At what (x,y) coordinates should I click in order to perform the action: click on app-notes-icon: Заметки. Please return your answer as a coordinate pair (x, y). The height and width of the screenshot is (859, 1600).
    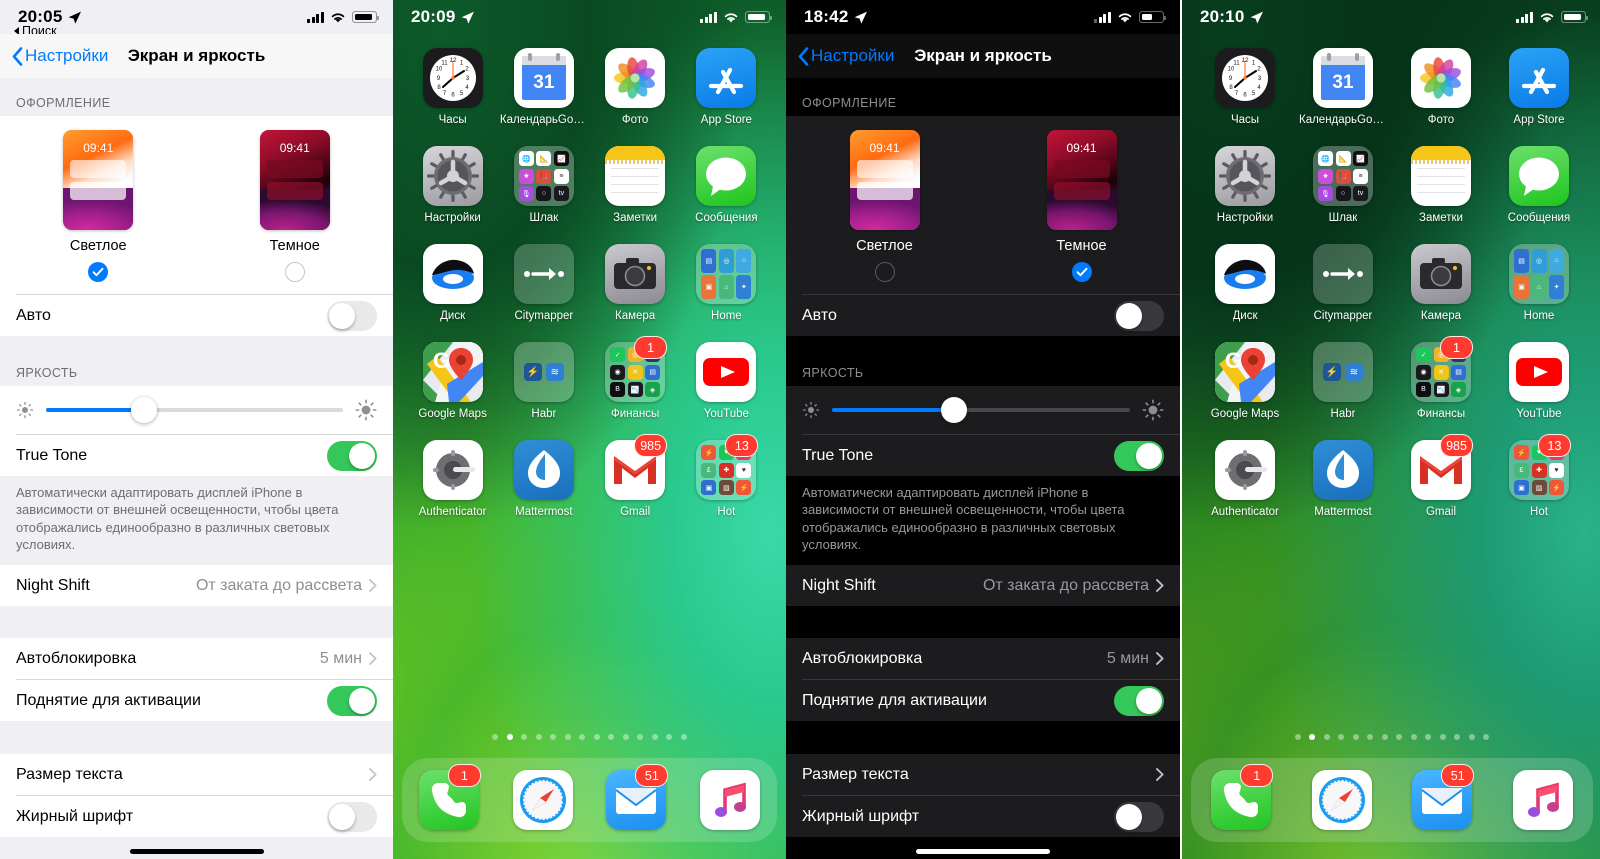
    Looking at the image, I should click on (635, 185).